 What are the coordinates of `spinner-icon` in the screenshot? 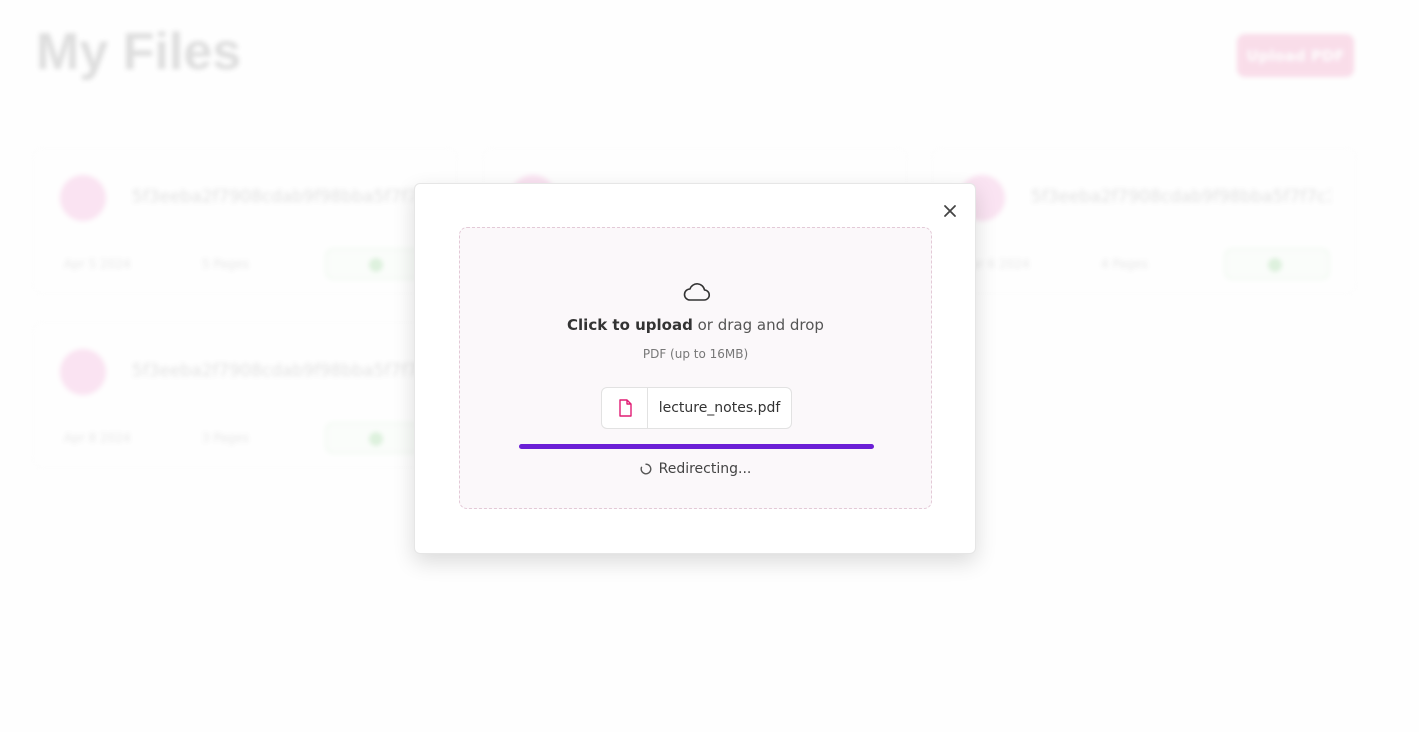 It's located at (646, 469).